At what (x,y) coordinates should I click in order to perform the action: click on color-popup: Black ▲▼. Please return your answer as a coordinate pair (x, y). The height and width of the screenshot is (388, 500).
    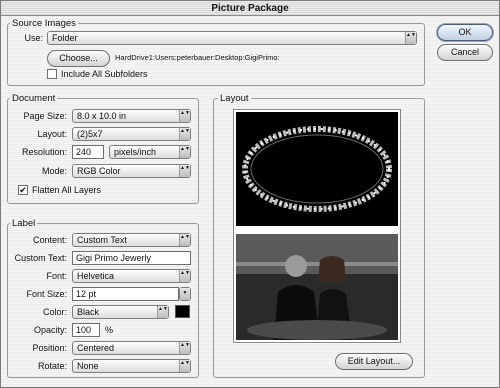
    Looking at the image, I should click on (120, 312).